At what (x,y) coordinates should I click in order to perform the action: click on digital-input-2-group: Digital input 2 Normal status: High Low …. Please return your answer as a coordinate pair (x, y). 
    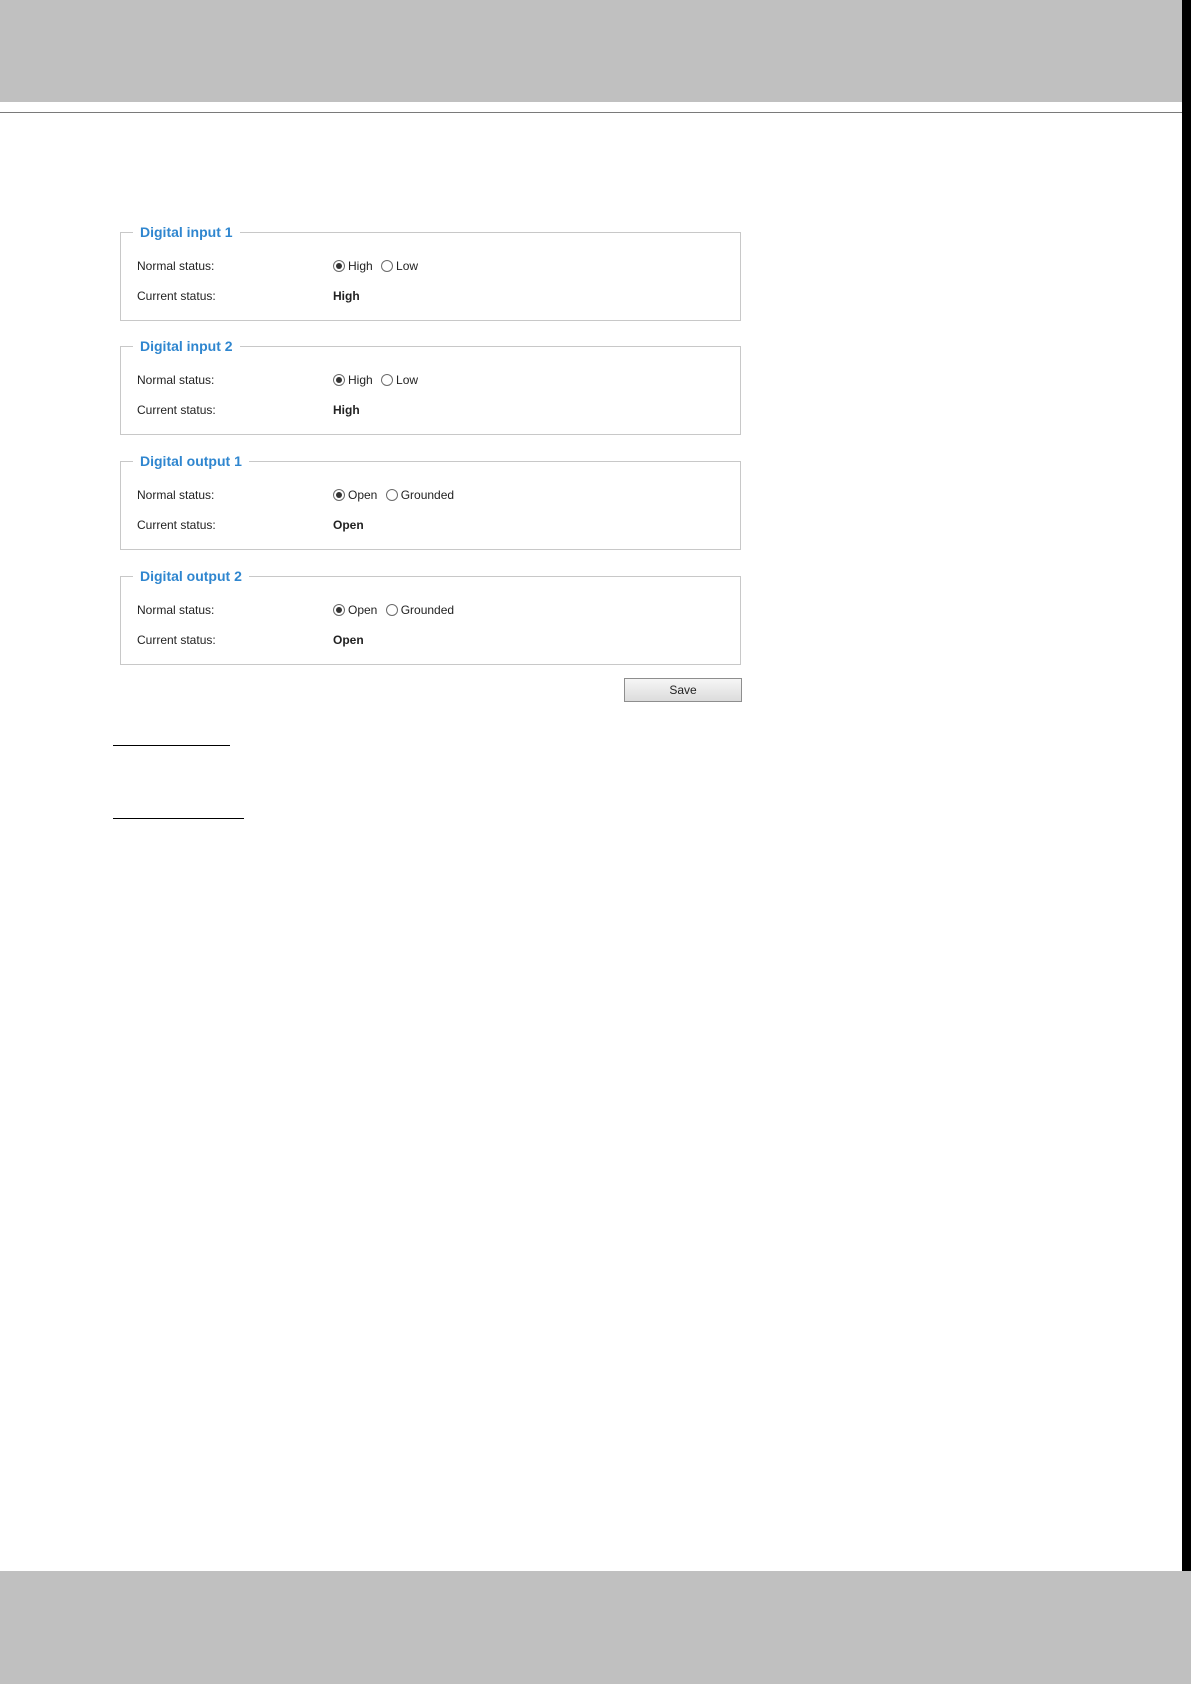
    Looking at the image, I should click on (430, 386).